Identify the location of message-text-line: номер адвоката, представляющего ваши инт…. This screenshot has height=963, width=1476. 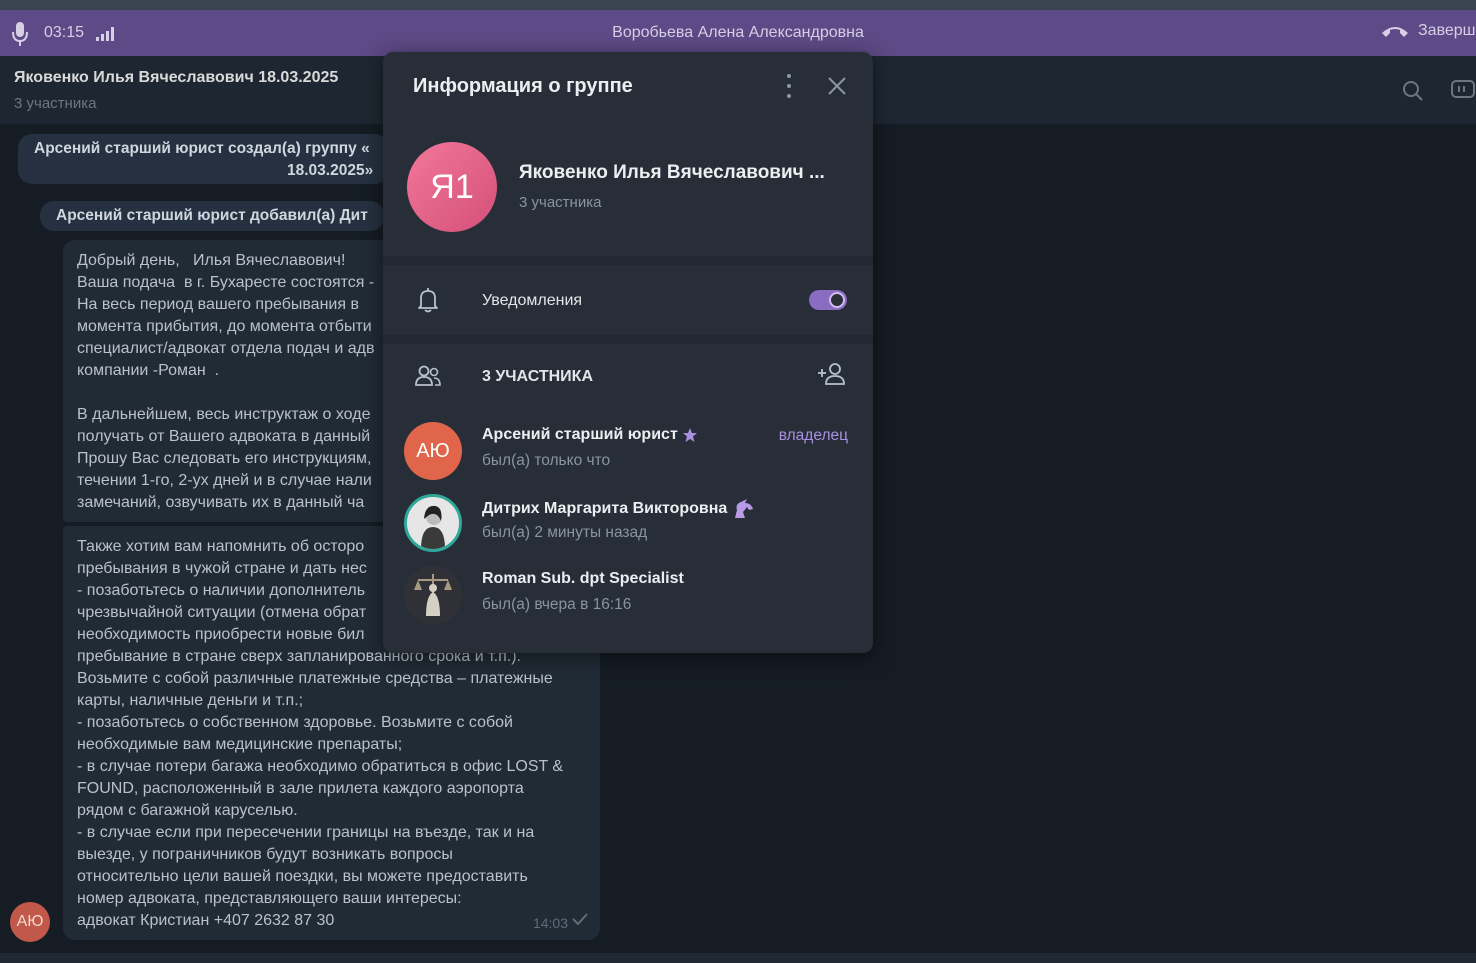
(269, 898).